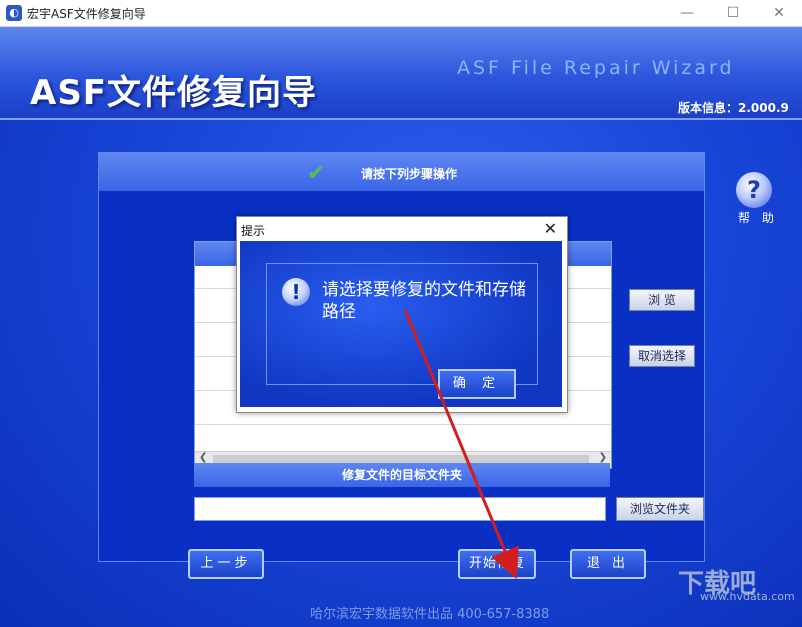 This screenshot has height=627, width=802. What do you see at coordinates (14, 13) in the screenshot?
I see `app-icon: ◐` at bounding box center [14, 13].